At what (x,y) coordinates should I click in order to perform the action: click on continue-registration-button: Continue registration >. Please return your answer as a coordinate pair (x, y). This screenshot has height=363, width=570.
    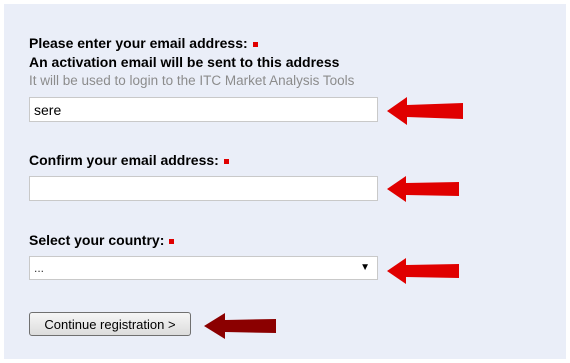
    Looking at the image, I should click on (110, 324).